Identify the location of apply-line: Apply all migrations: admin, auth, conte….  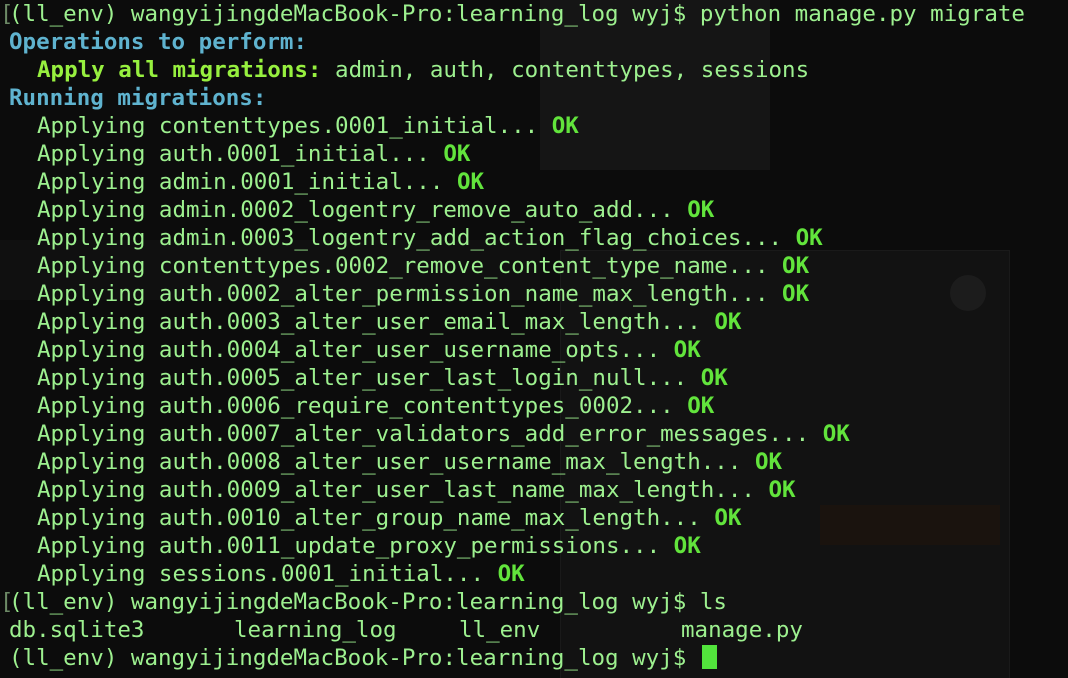
(512, 70).